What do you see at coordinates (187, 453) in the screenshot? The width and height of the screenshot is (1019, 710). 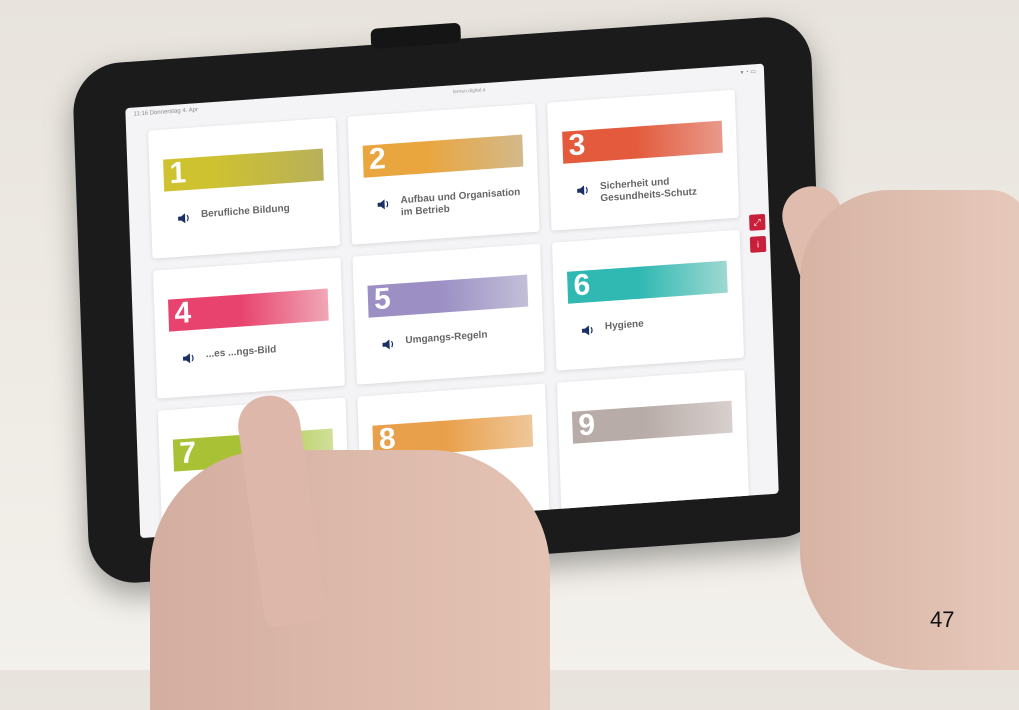 I see `tile-number: 7` at bounding box center [187, 453].